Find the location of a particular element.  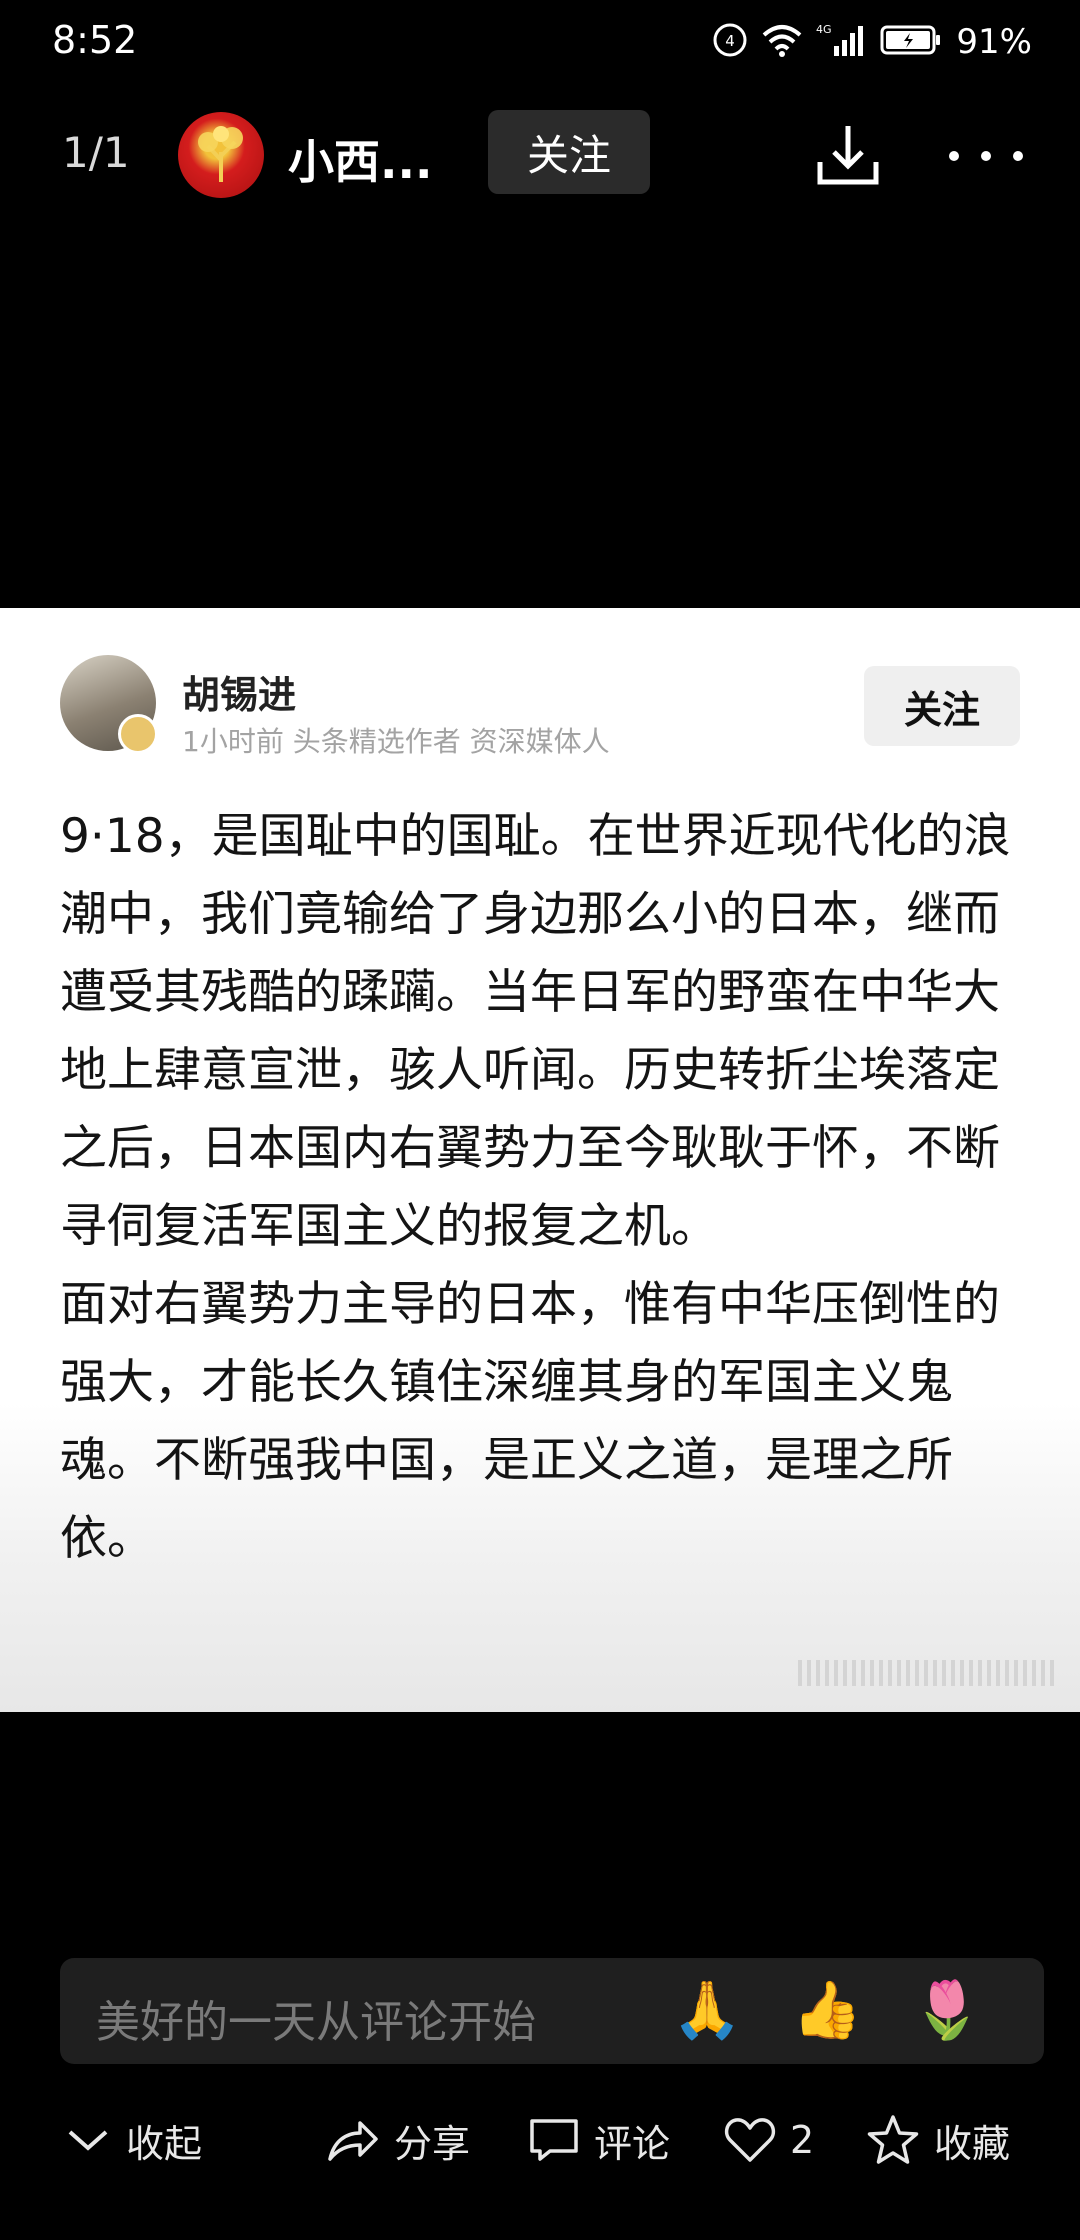

top-bar: 1/1 小西... 关注 is located at coordinates (540, 154).